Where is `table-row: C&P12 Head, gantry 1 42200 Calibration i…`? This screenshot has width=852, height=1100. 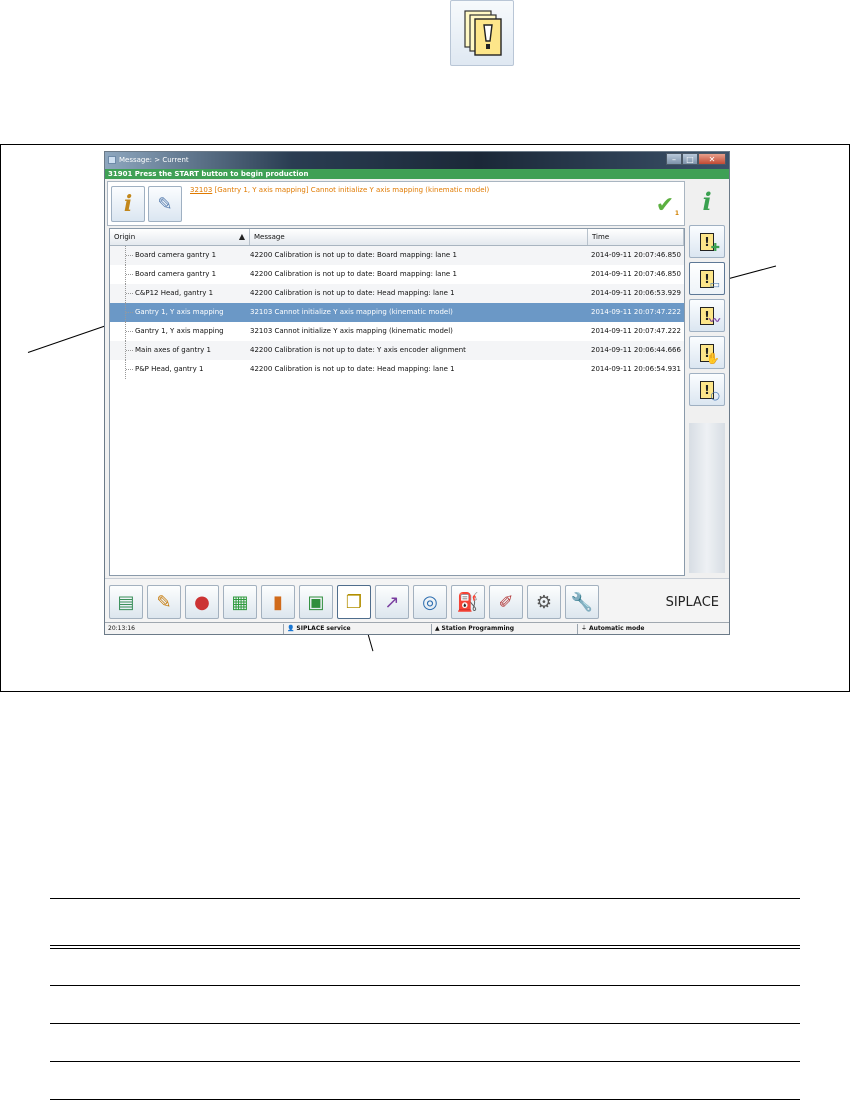
table-row: C&P12 Head, gantry 1 42200 Calibration i… is located at coordinates (397, 293).